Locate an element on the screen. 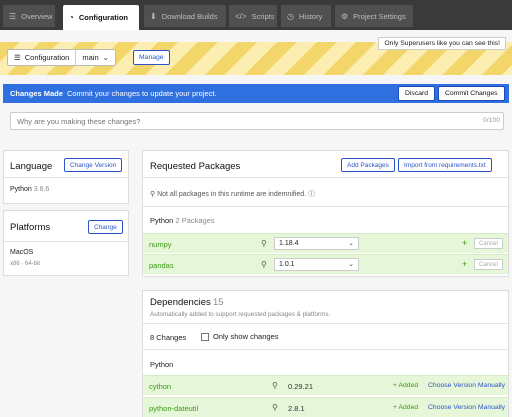 This screenshot has height=417, width=512. change-platform-button: Change is located at coordinates (105, 227).